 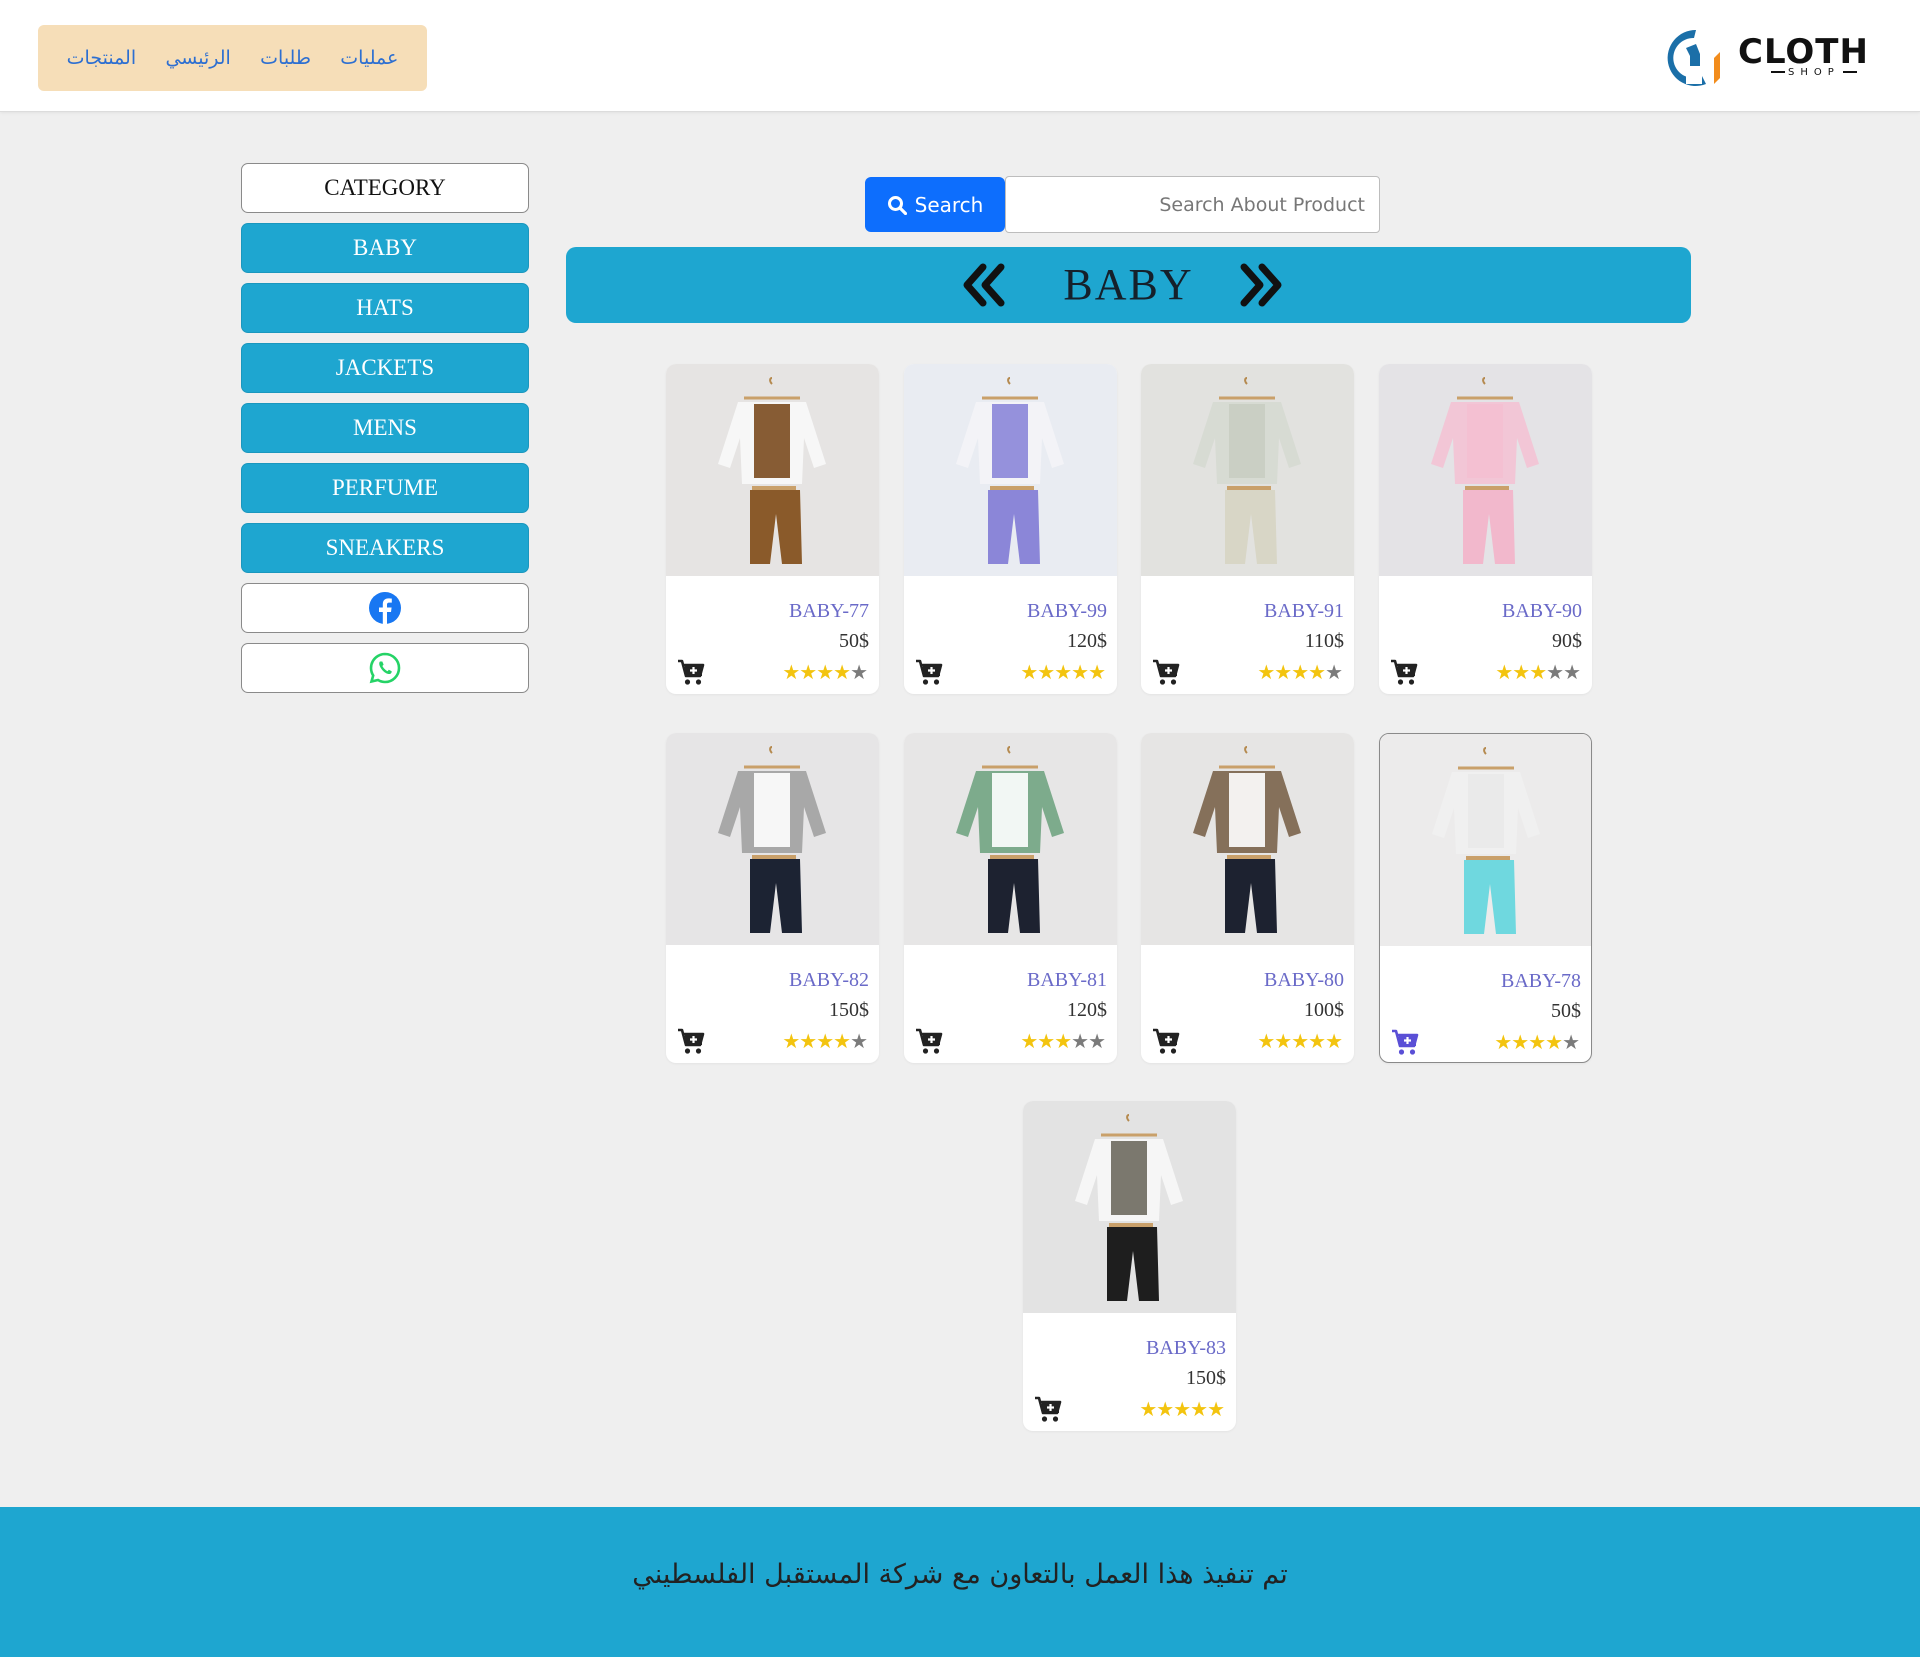 I want to click on product-card: BABY-90 90$ ★★★★★, so click(x=1485, y=529).